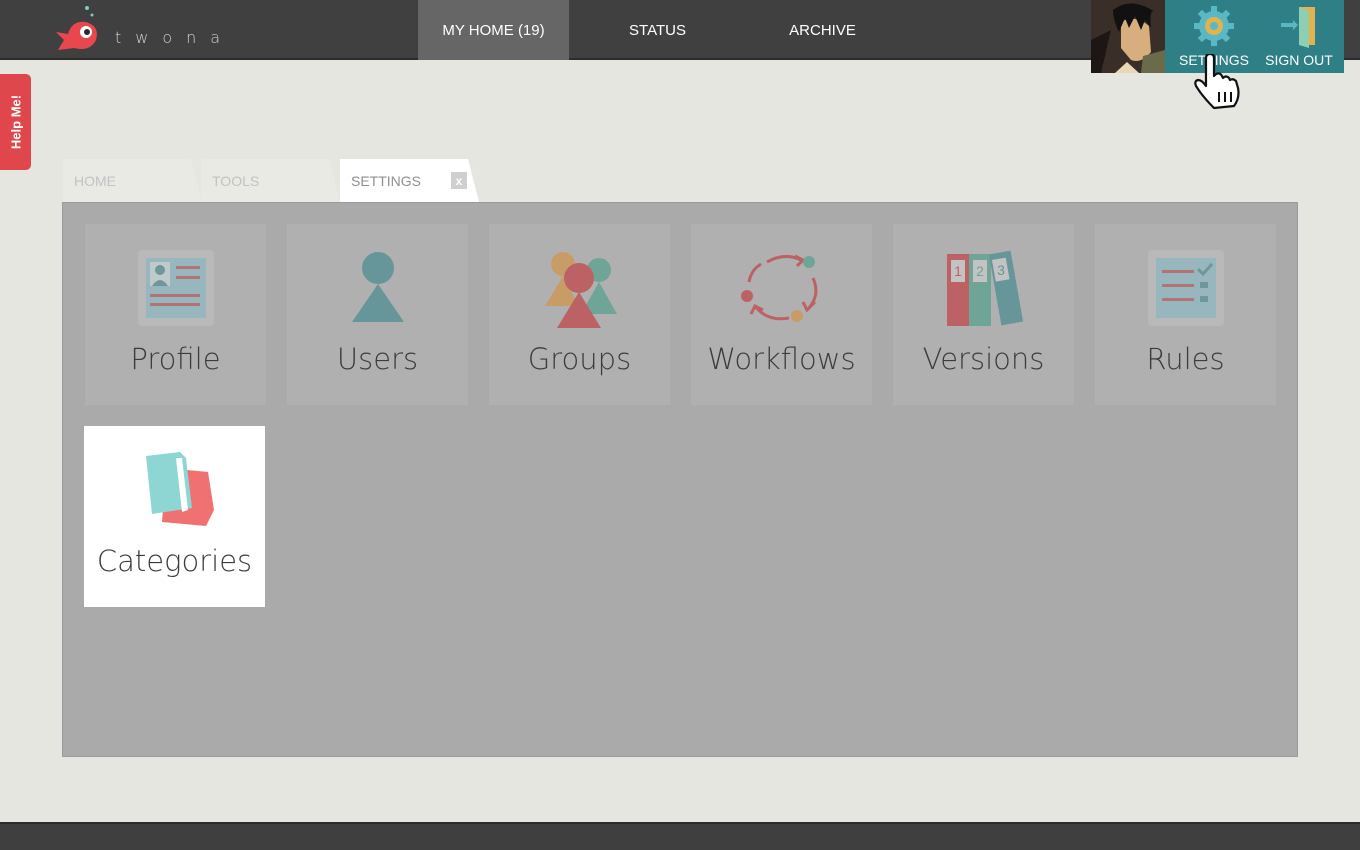 The image size is (1360, 850). Describe the element at coordinates (983, 359) in the screenshot. I see `tile-versions-label: Versions` at that location.